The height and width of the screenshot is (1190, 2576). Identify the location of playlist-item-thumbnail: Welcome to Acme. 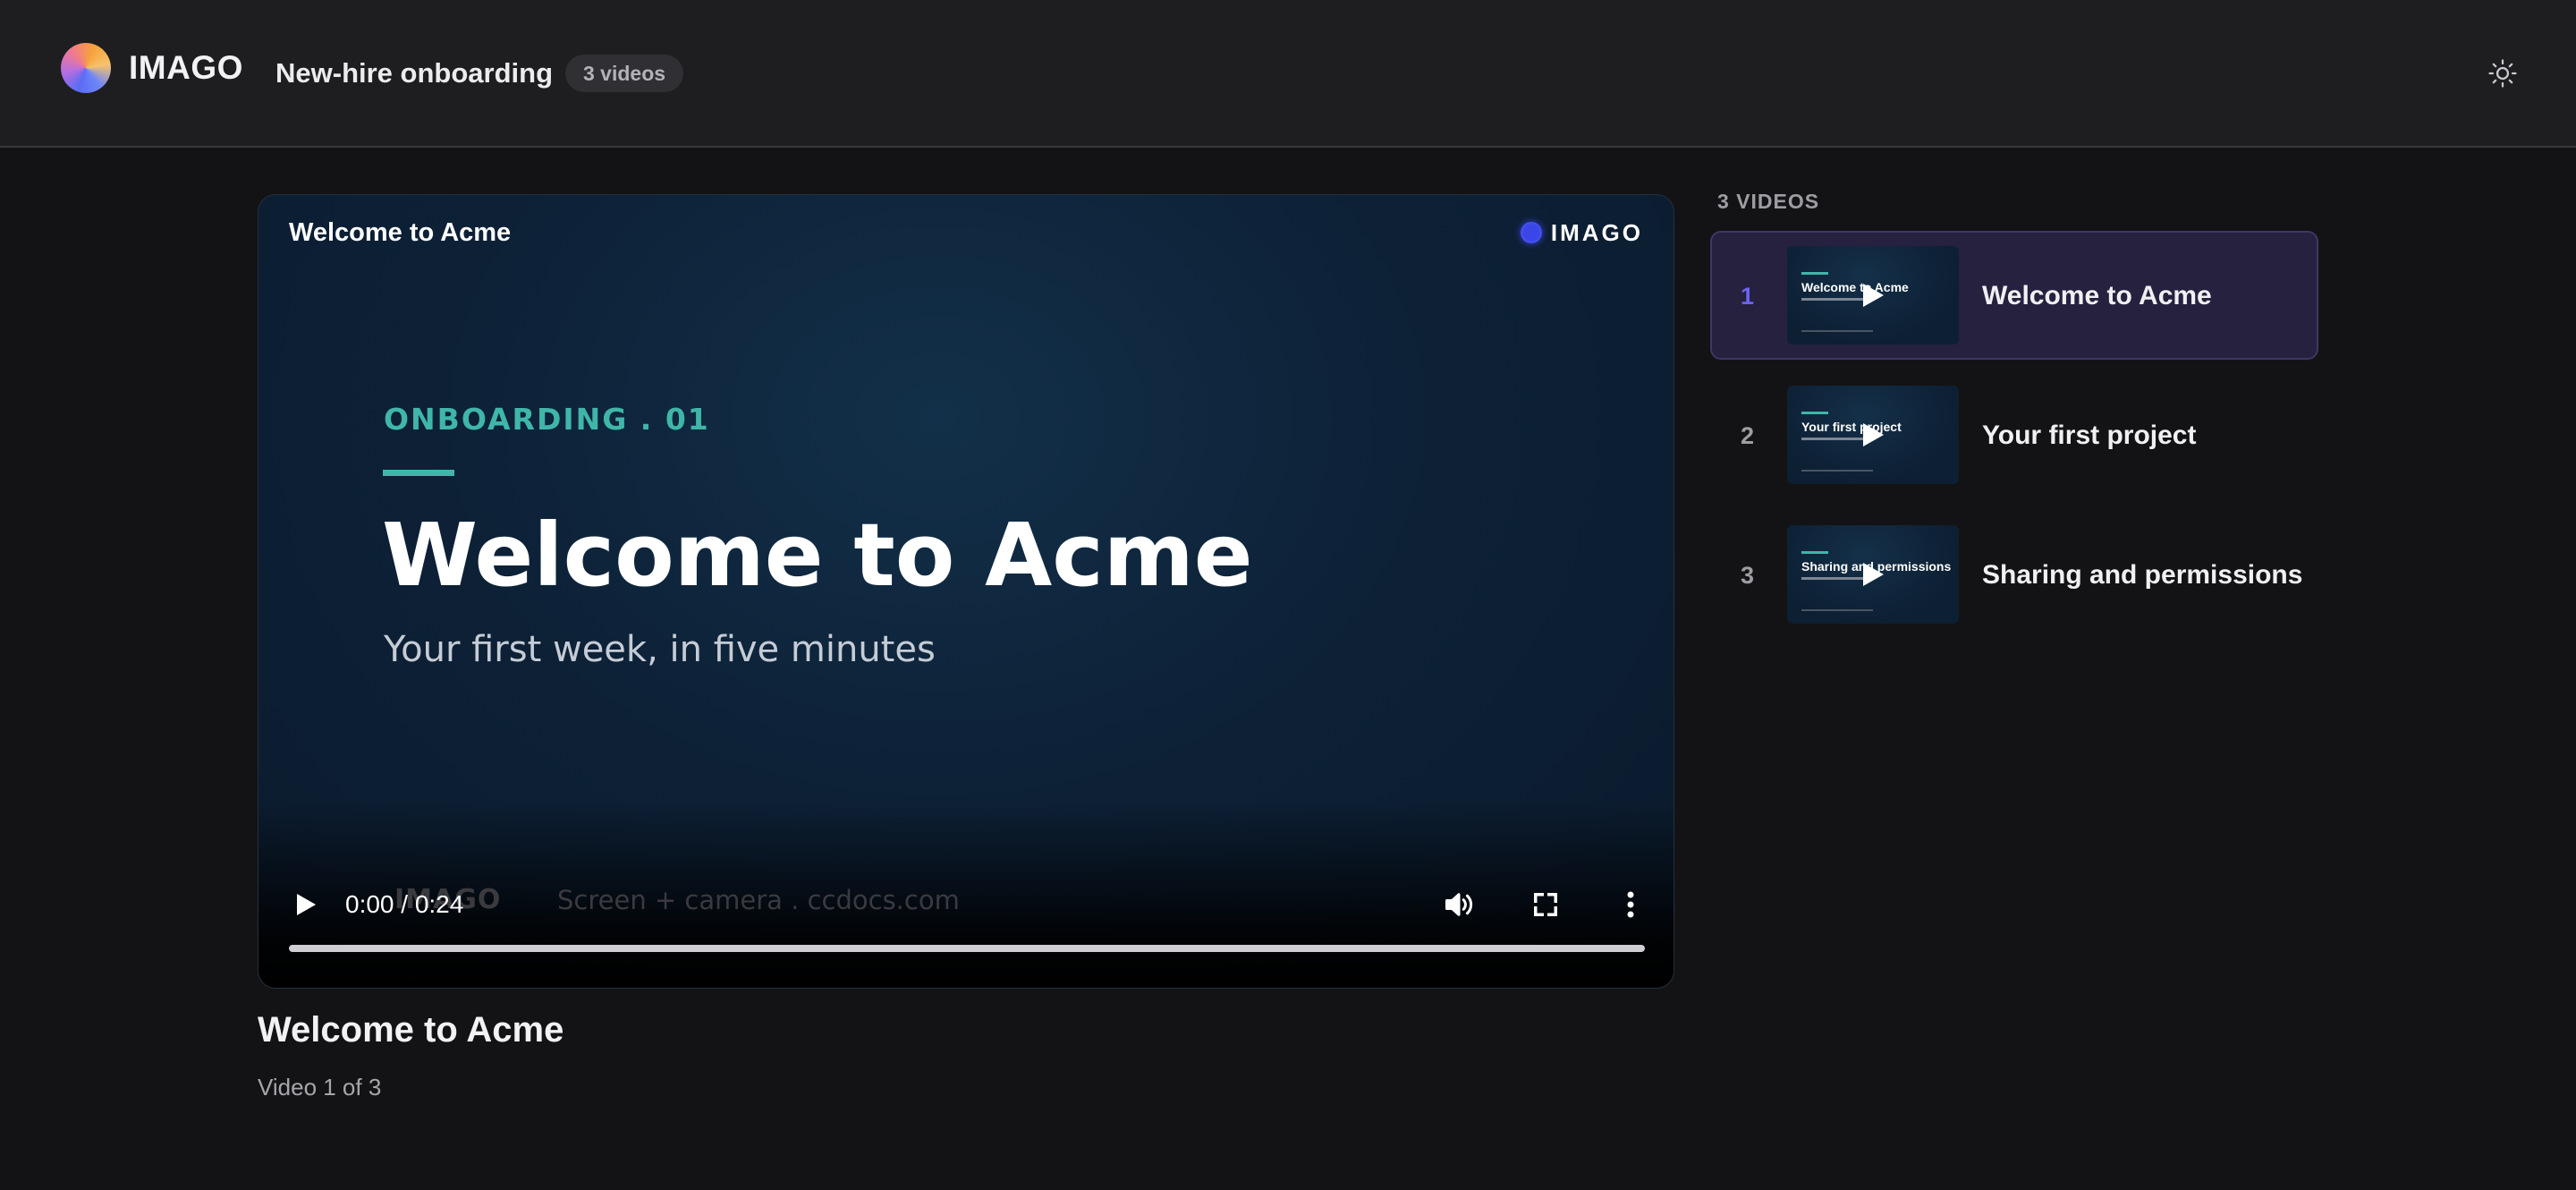
(1873, 295).